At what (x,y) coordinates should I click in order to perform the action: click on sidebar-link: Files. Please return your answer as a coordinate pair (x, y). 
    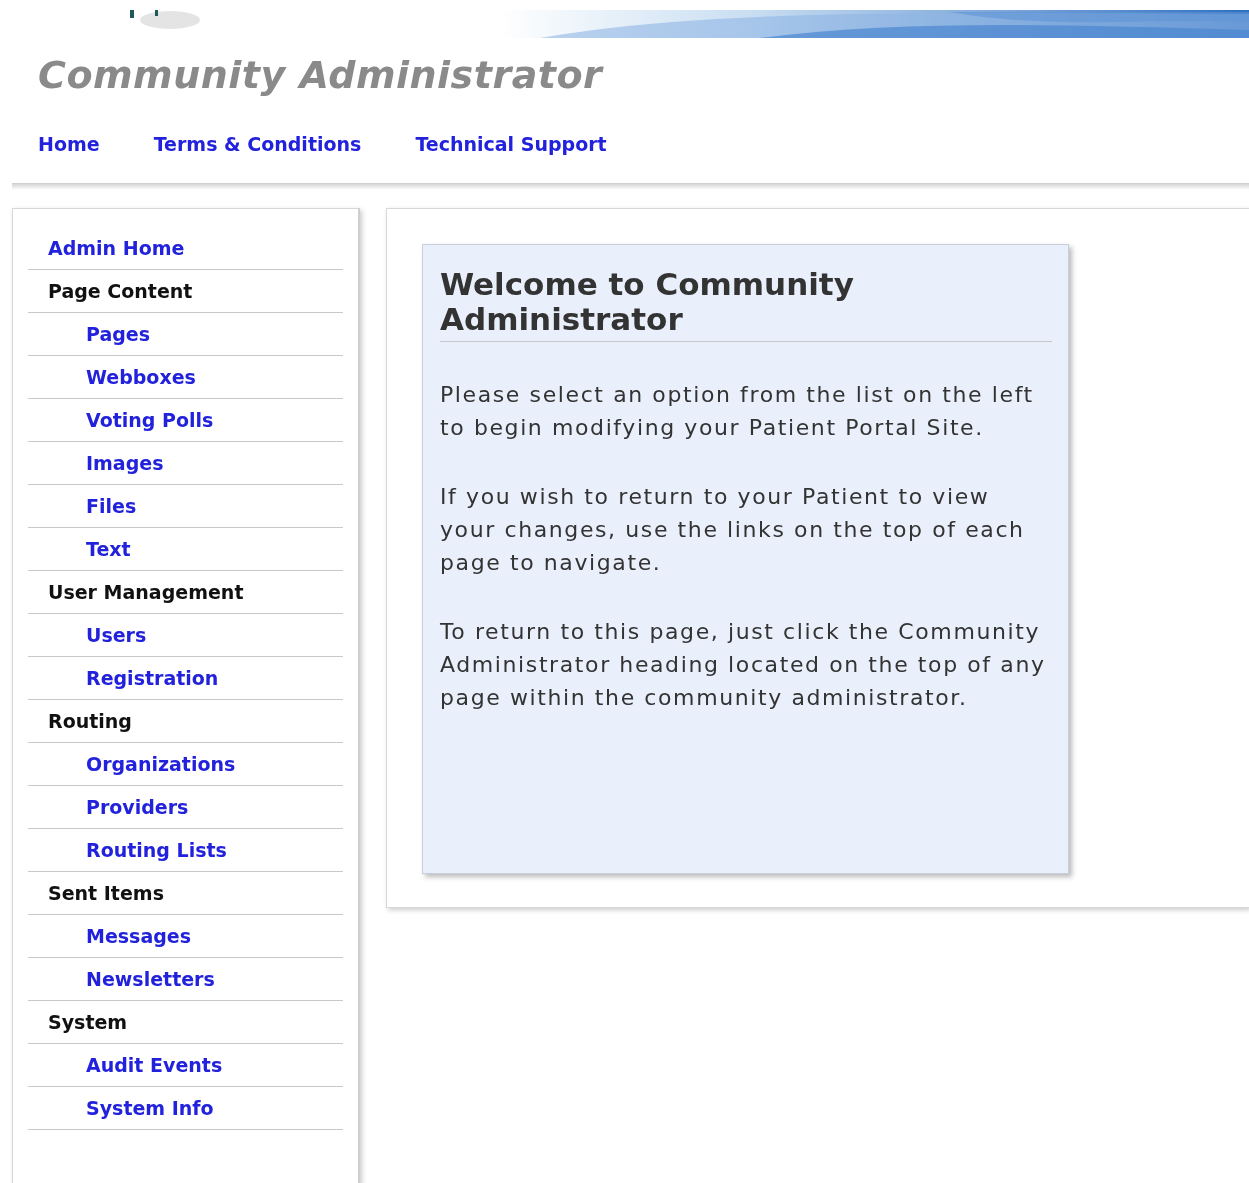
    Looking at the image, I should click on (185, 506).